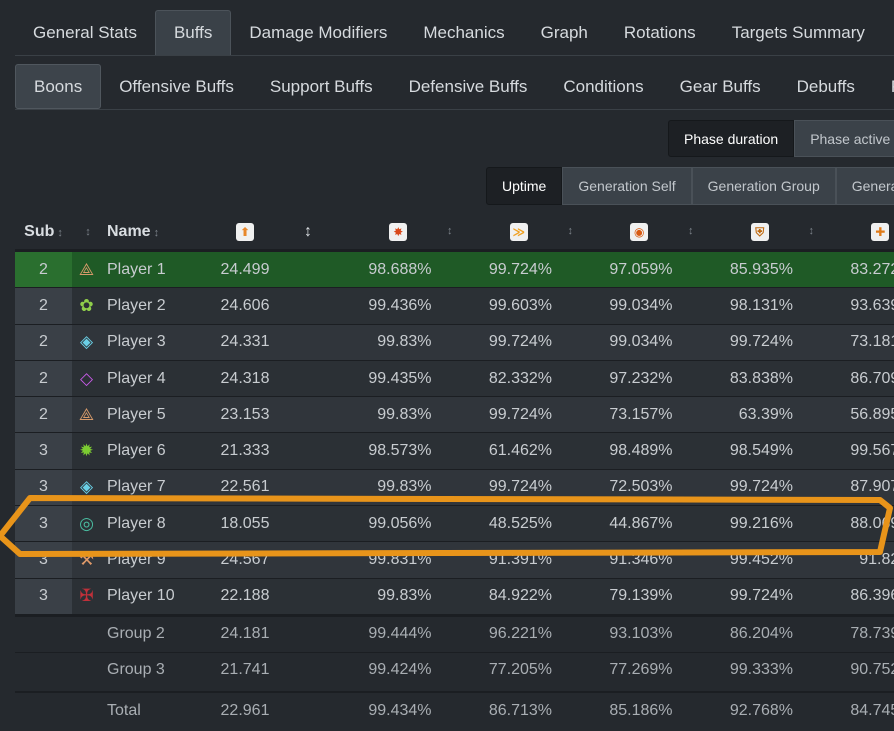 This screenshot has height=731, width=894. What do you see at coordinates (86, 523) in the screenshot?
I see `orb-icon: ◎` at bounding box center [86, 523].